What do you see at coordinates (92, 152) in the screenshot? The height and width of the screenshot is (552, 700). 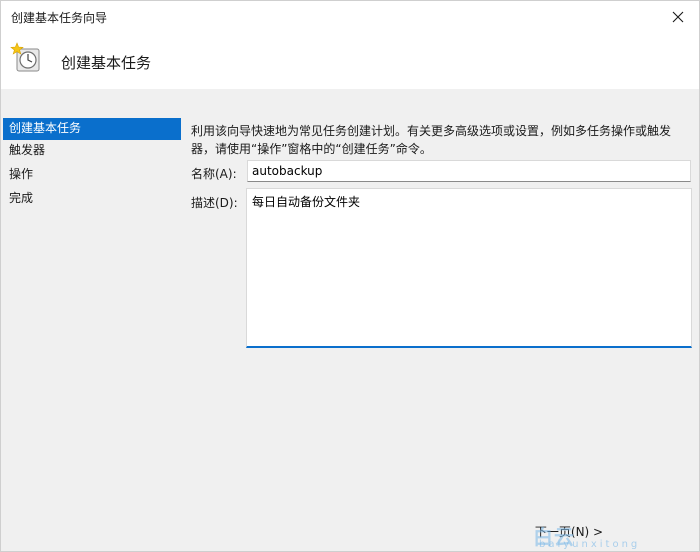 I see `step-trigger: 触发器` at bounding box center [92, 152].